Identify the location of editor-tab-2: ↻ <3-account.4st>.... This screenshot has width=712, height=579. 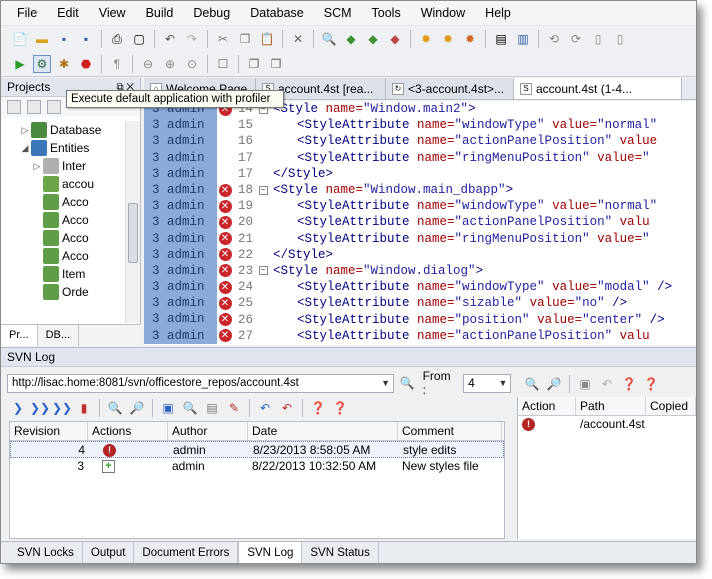
(450, 88).